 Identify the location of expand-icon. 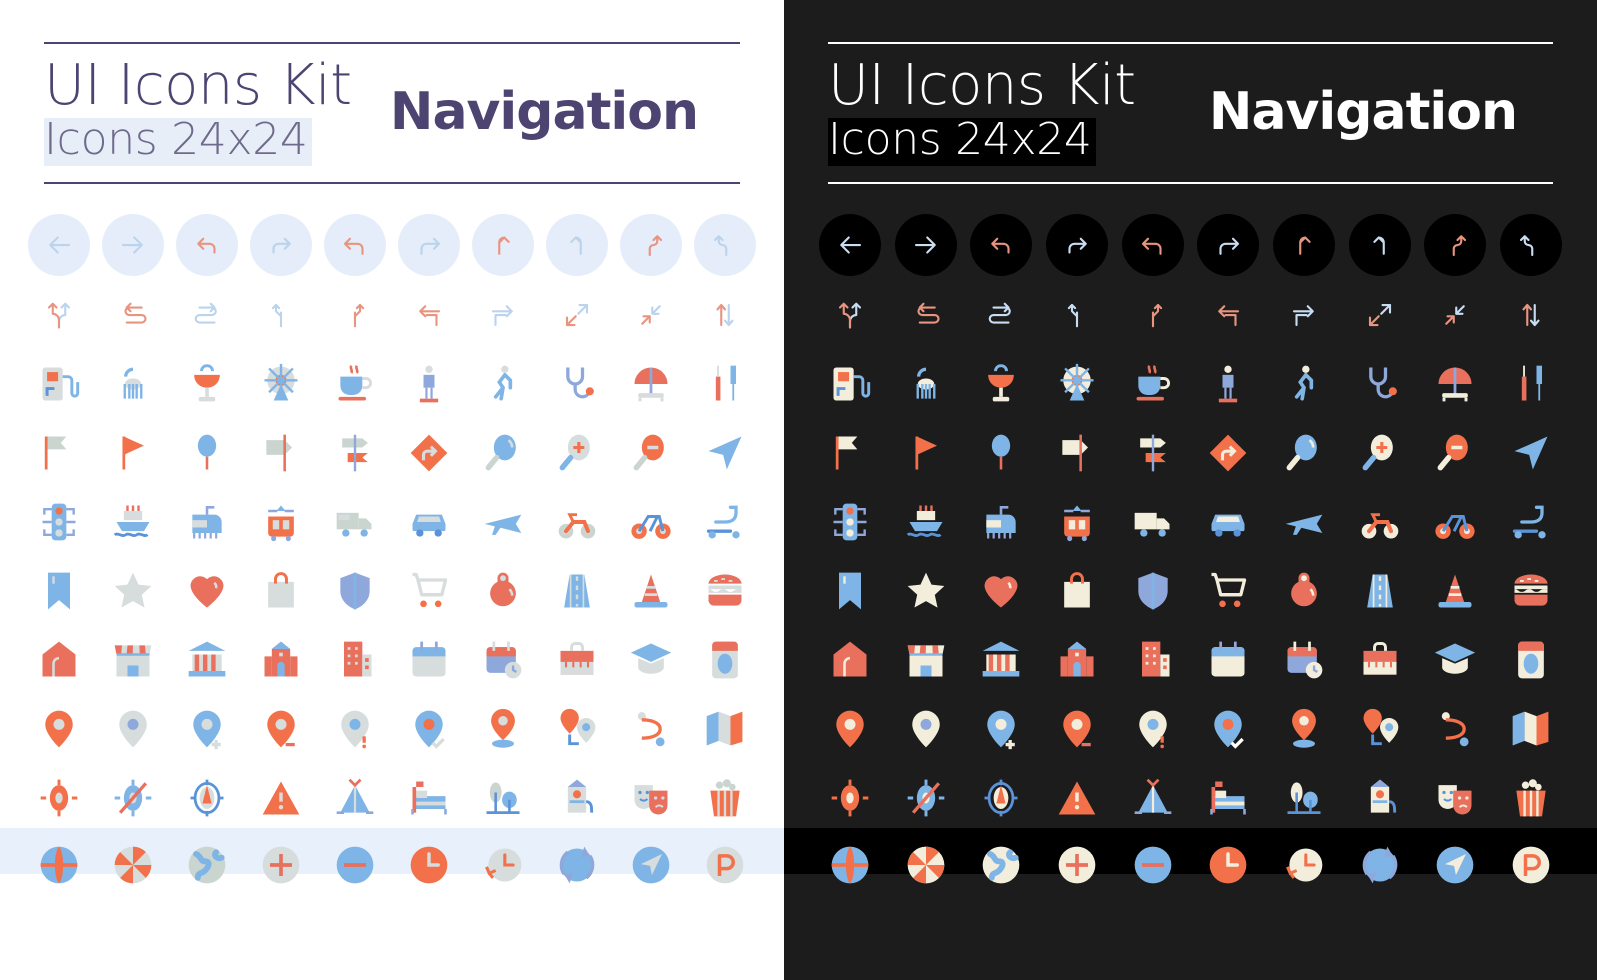
(1380, 315).